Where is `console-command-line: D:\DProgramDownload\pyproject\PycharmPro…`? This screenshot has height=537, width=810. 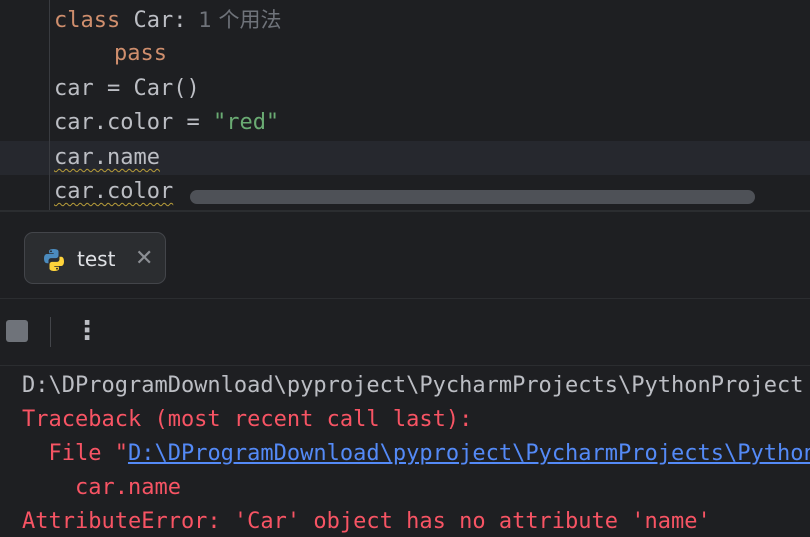
console-command-line: D:\DProgramDownload\pyproject\PycharmPro… is located at coordinates (413, 385).